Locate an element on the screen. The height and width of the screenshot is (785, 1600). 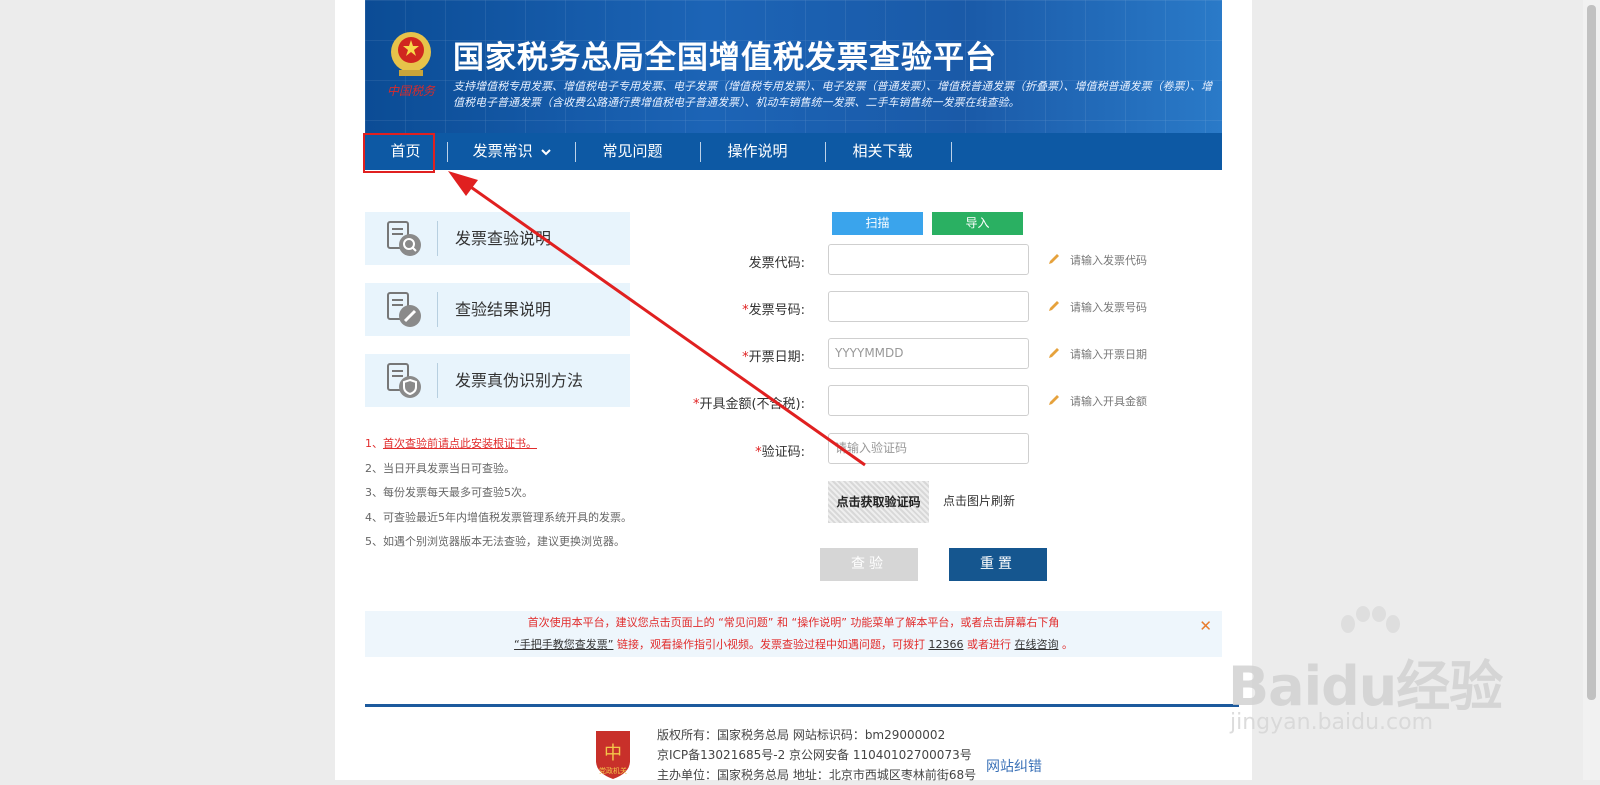
invoice-date-label: *开票日期: is located at coordinates (773, 357).